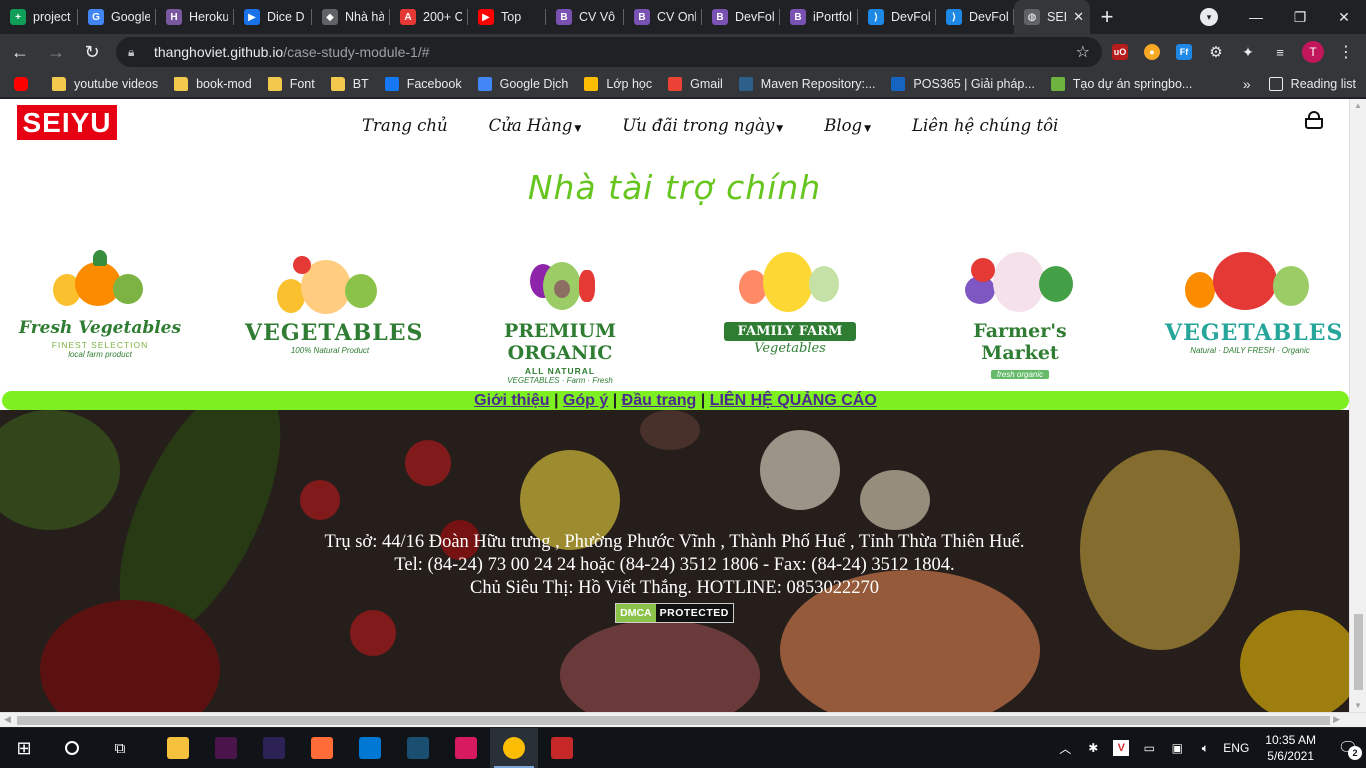  What do you see at coordinates (423, 83) in the screenshot?
I see `bookmark-item: Facebook` at bounding box center [423, 83].